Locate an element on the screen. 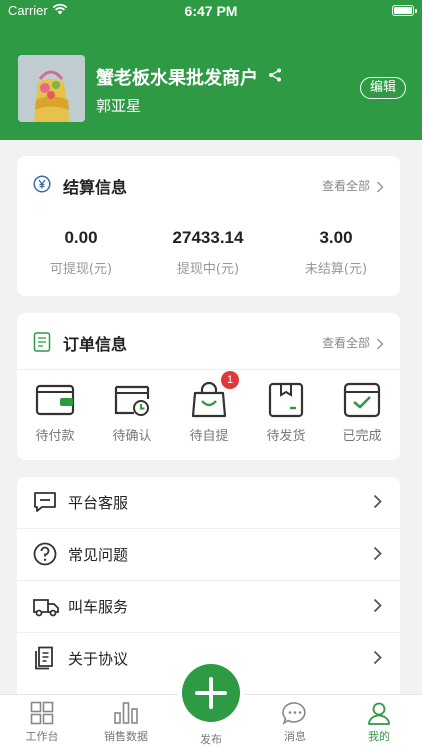 The image size is (422, 750). truck-icon is located at coordinates (46, 608).